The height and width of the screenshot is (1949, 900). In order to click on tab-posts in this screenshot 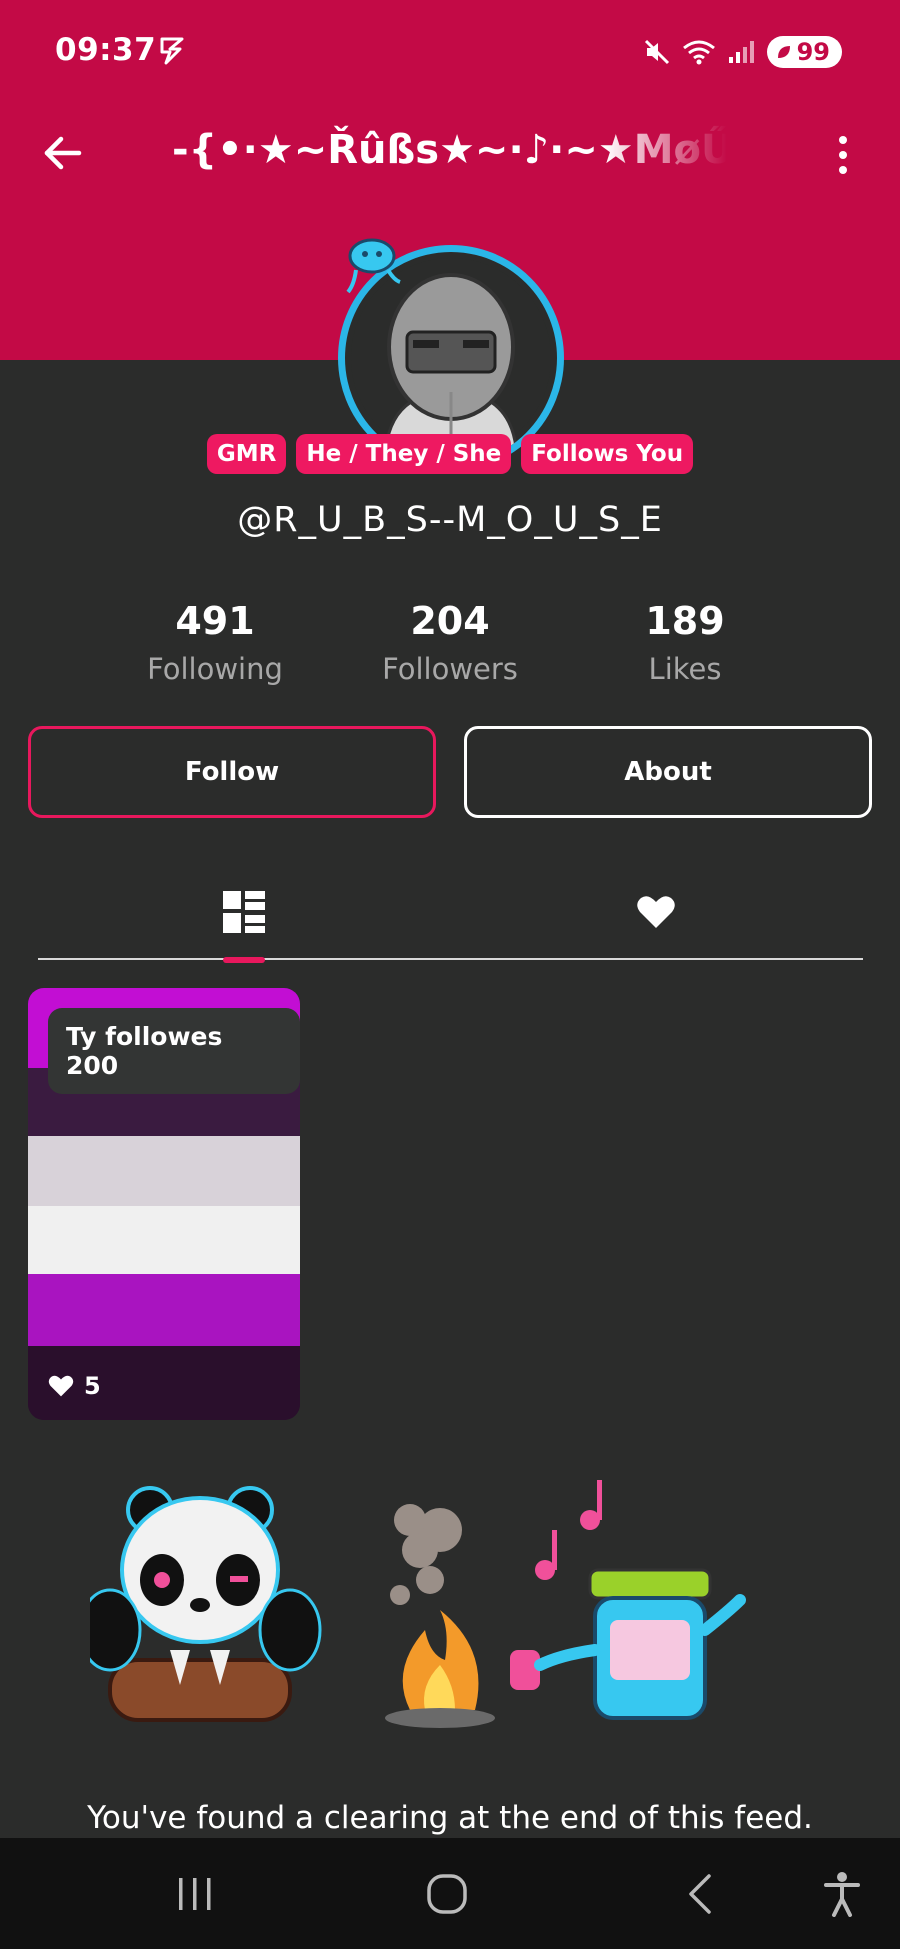, I will do `click(244, 911)`.